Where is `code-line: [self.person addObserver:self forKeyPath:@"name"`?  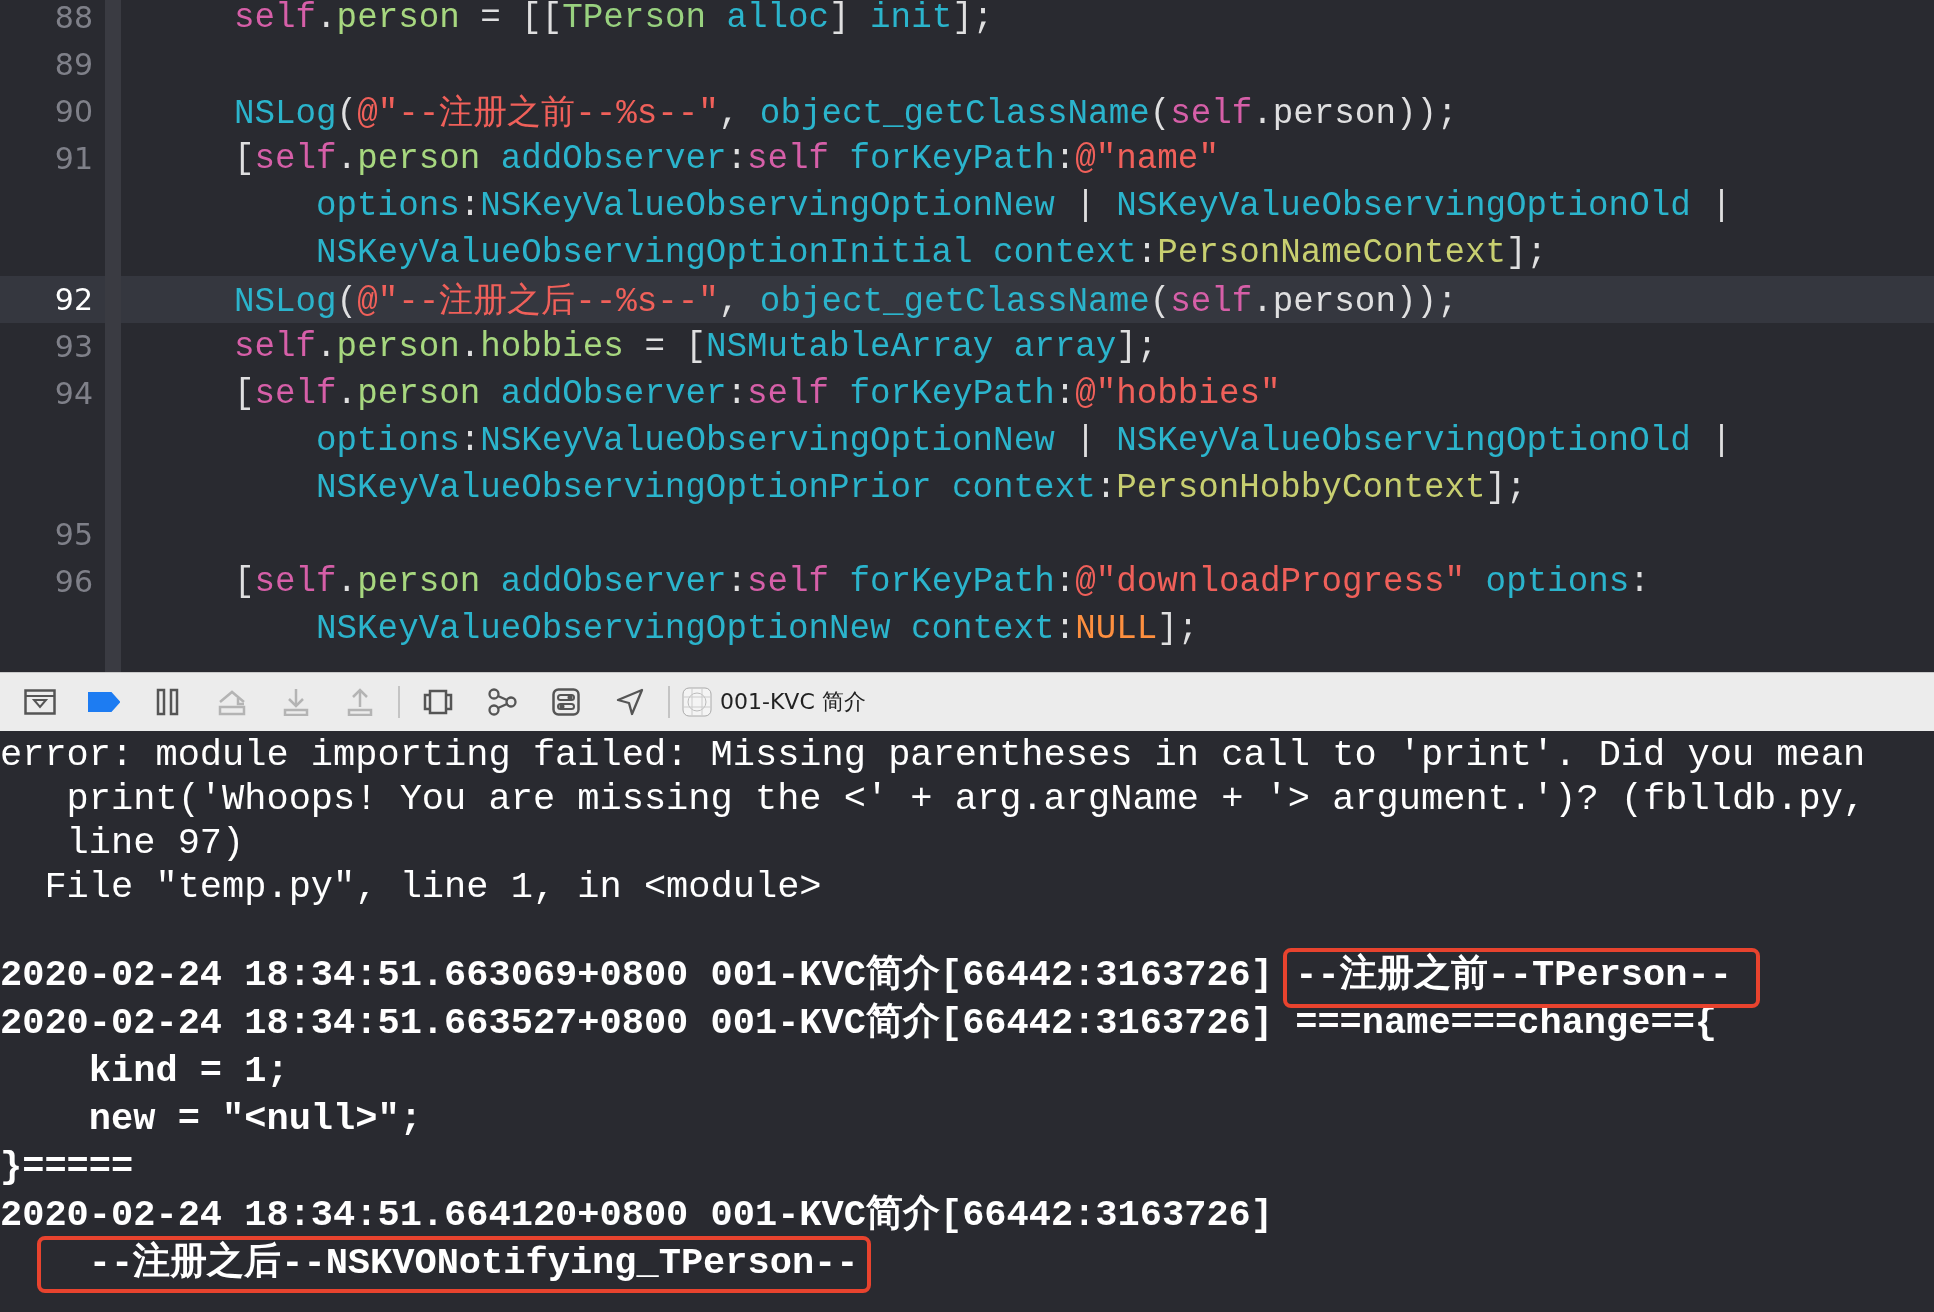
code-line: [self.person addObserver:self forKeyPath:@"name" is located at coordinates (726, 158).